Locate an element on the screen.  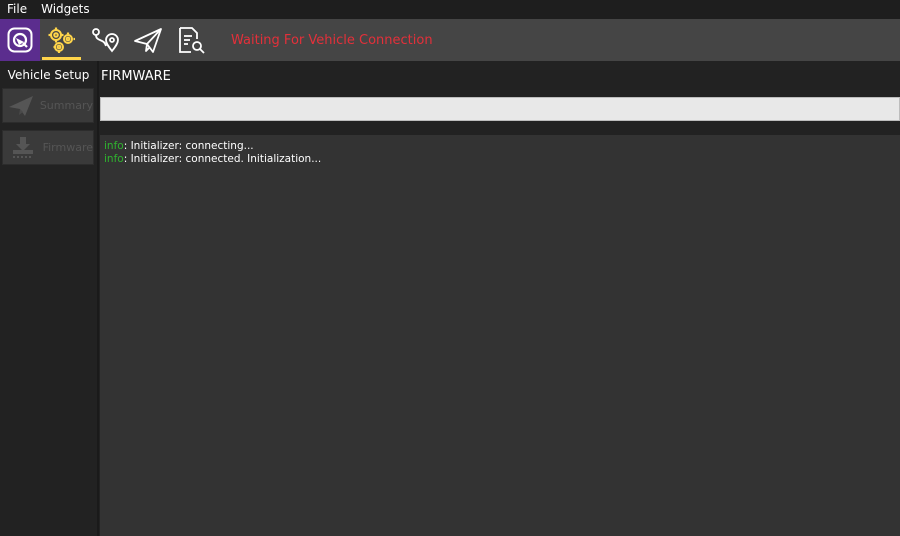
sidebar-title: Vehicle Setup is located at coordinates (48, 75).